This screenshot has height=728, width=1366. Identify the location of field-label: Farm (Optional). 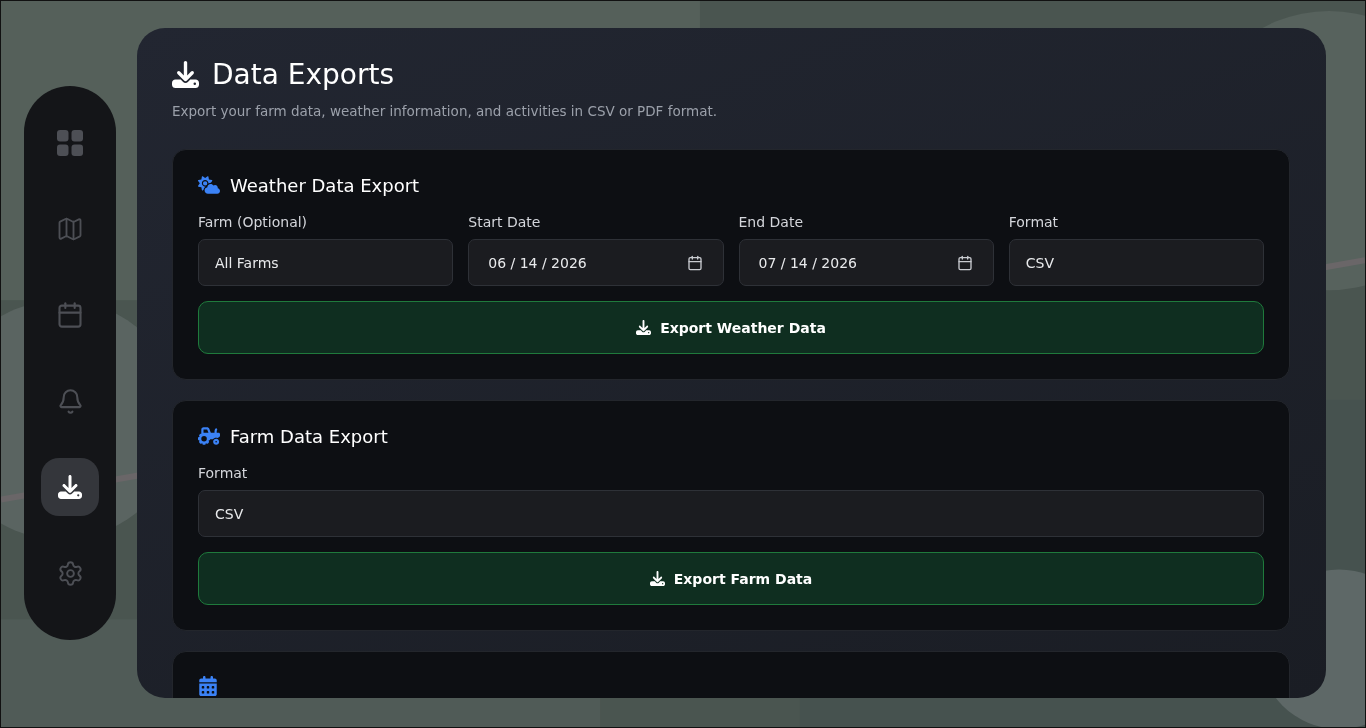
(253, 222).